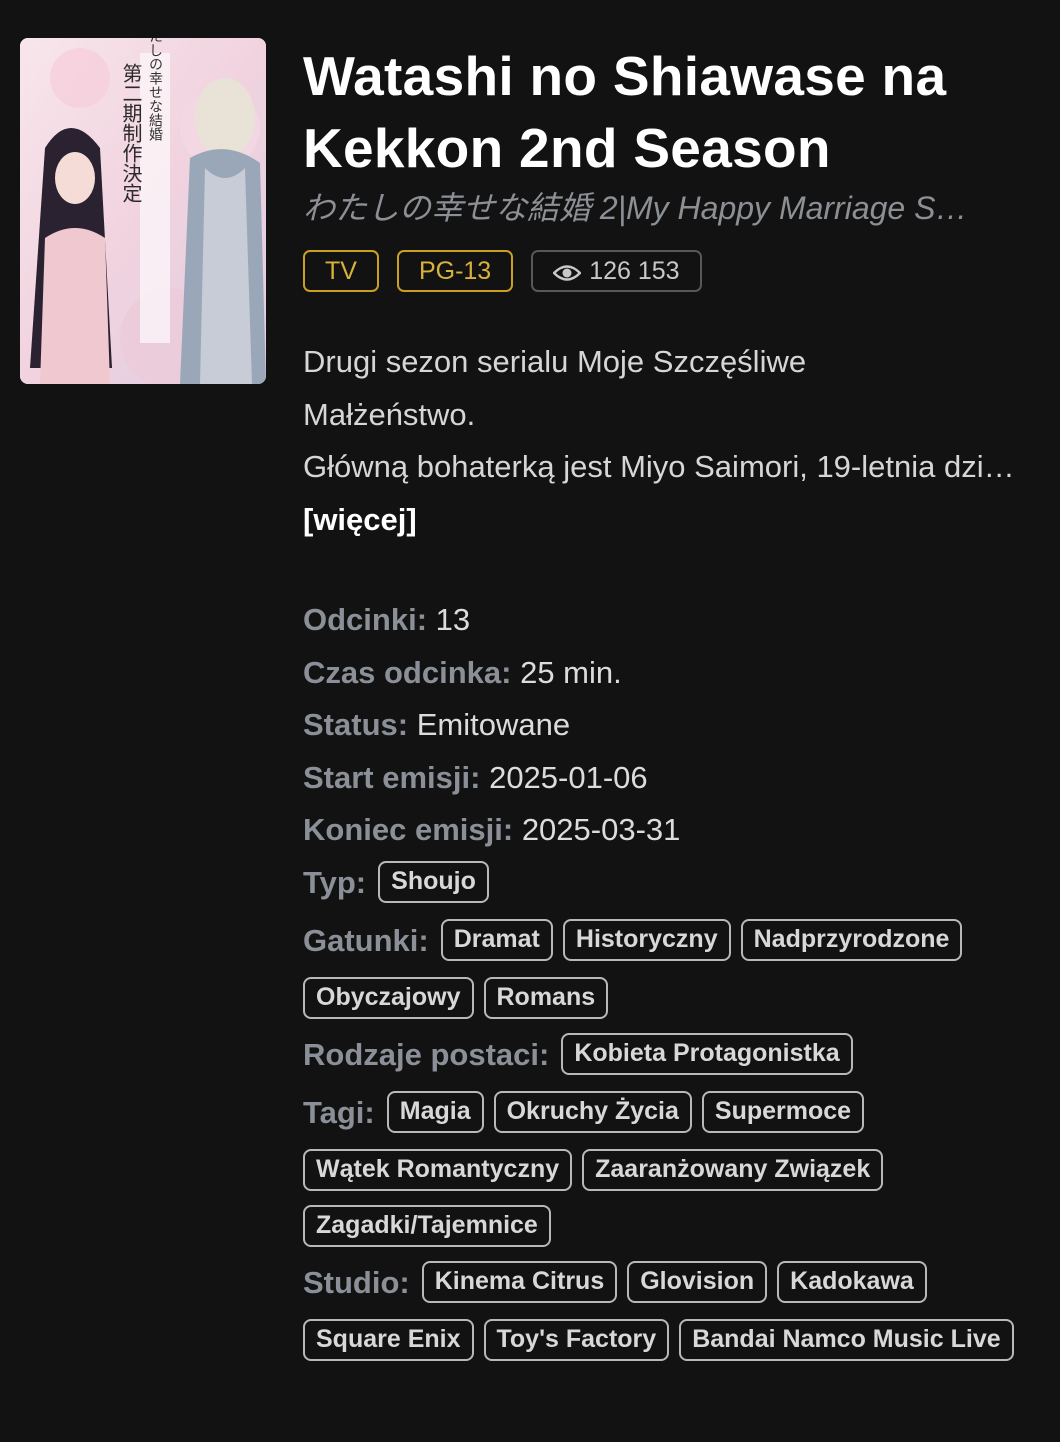  What do you see at coordinates (407, 672) in the screenshot?
I see `duration-label: Czas odcinka:` at bounding box center [407, 672].